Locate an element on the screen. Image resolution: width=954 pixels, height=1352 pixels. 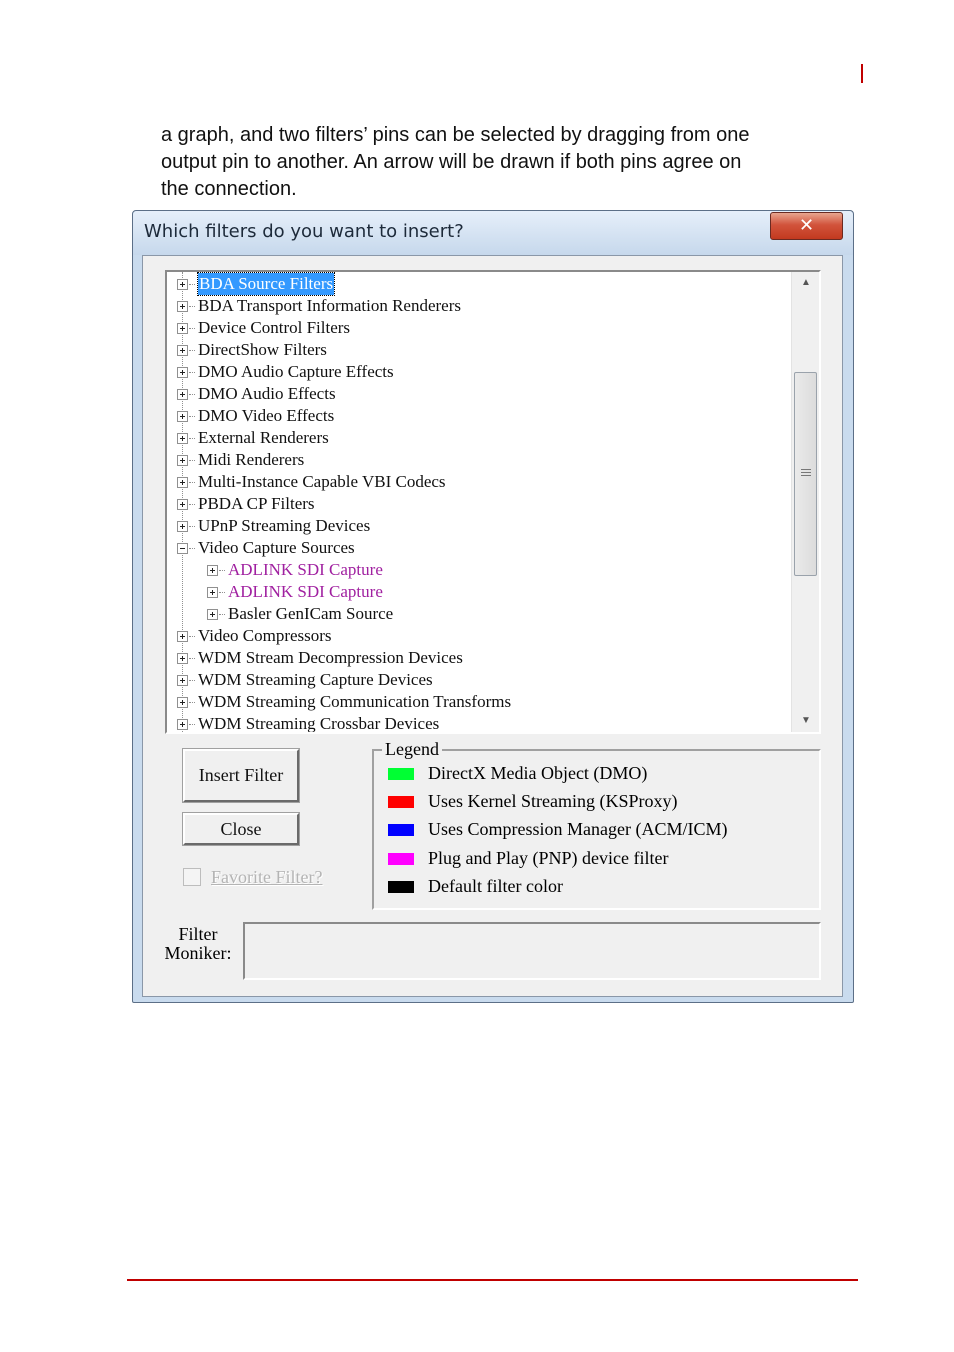
tree-item: WDM Streaming Communication Transforms is located at coordinates (477, 702).